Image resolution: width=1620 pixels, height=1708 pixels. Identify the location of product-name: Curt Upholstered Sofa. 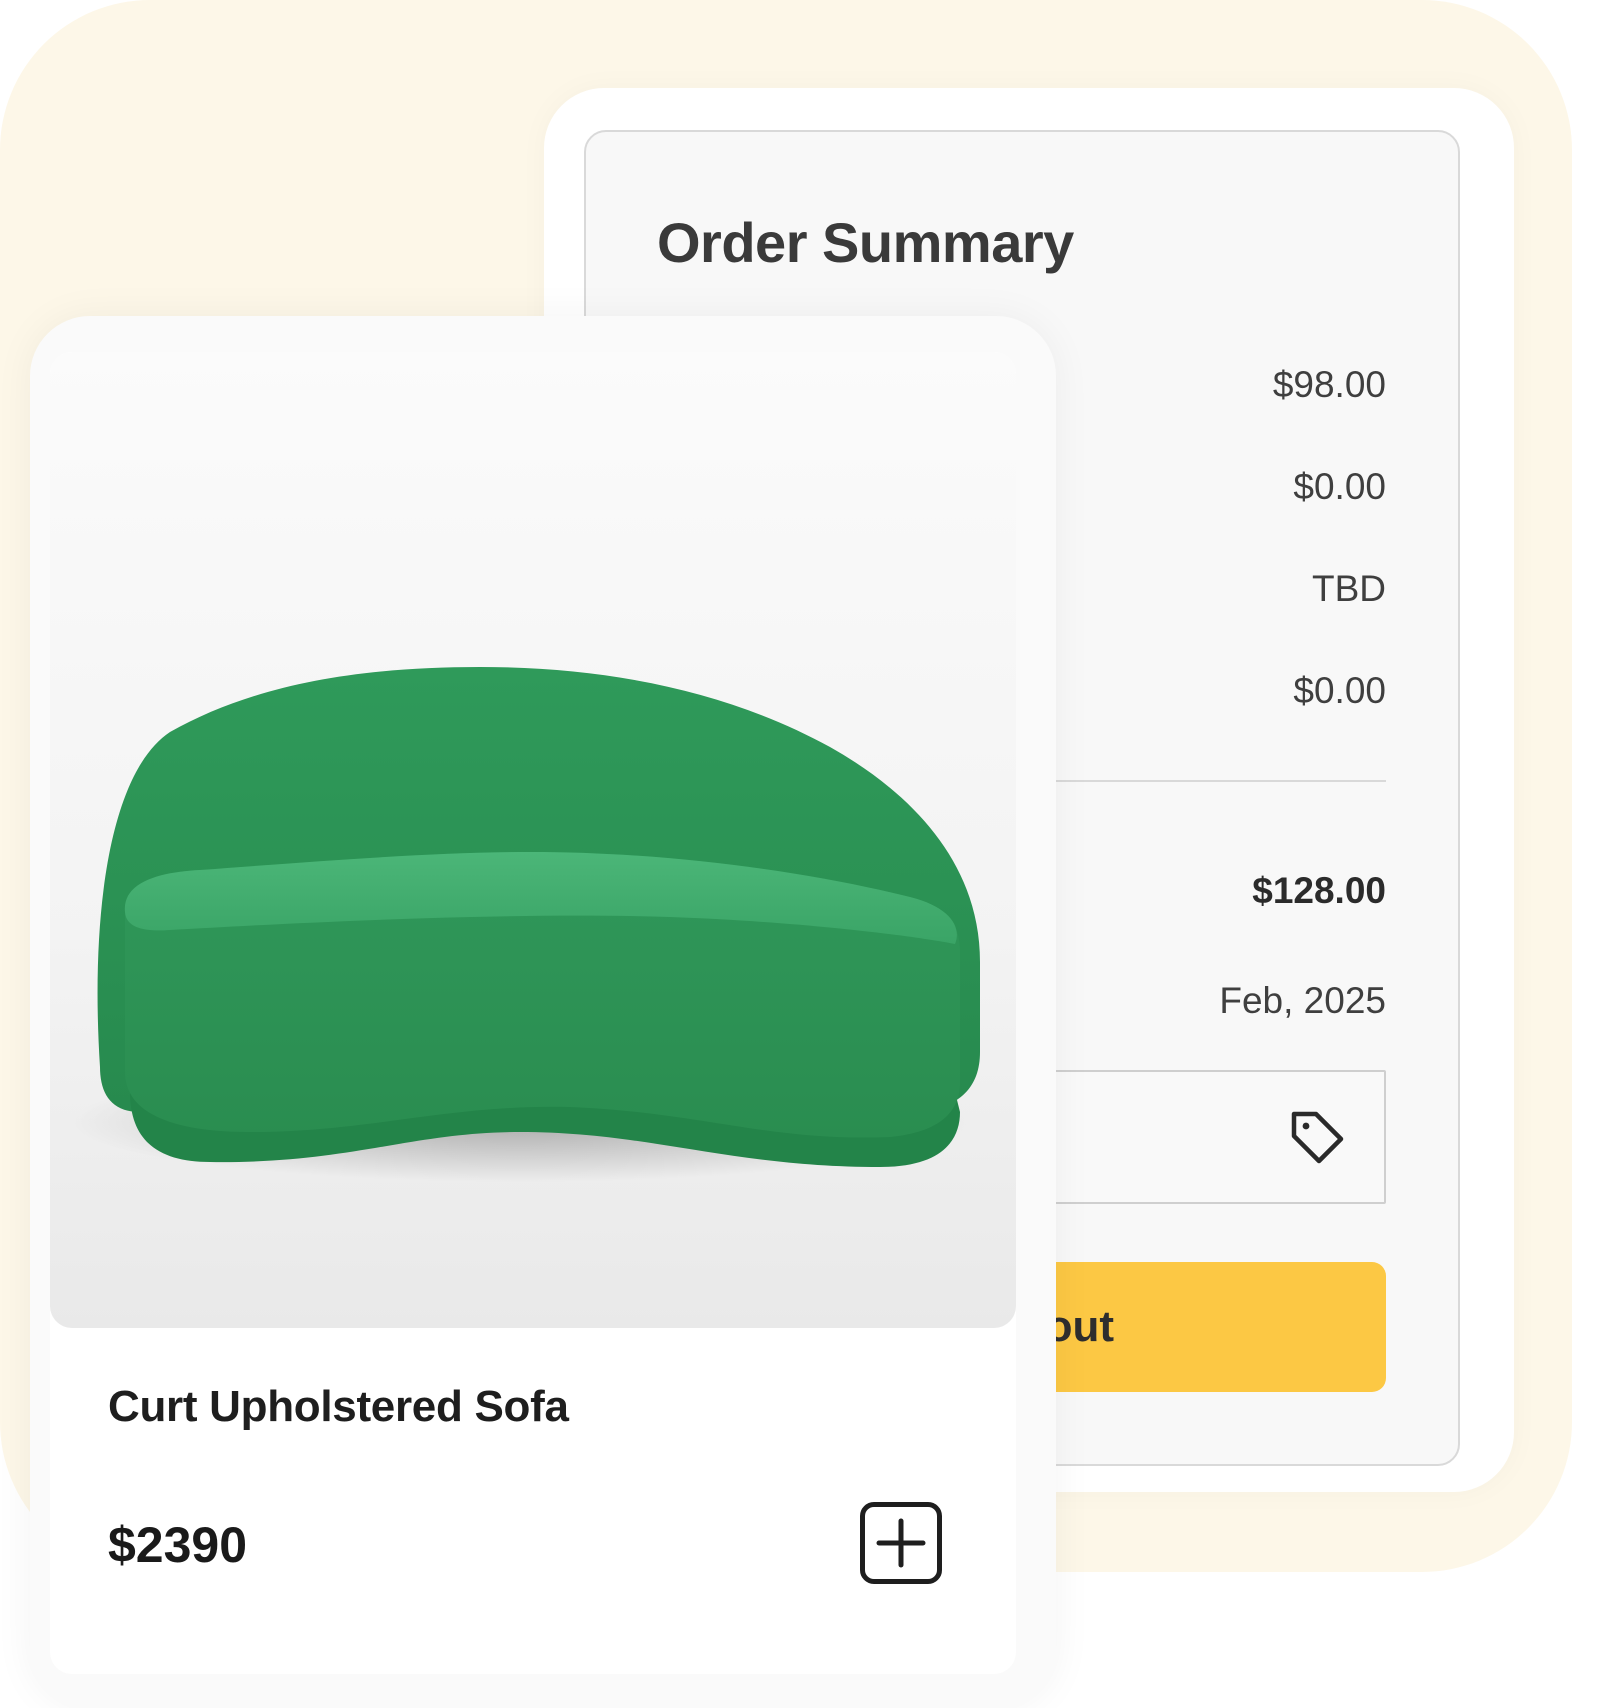
(338, 1406).